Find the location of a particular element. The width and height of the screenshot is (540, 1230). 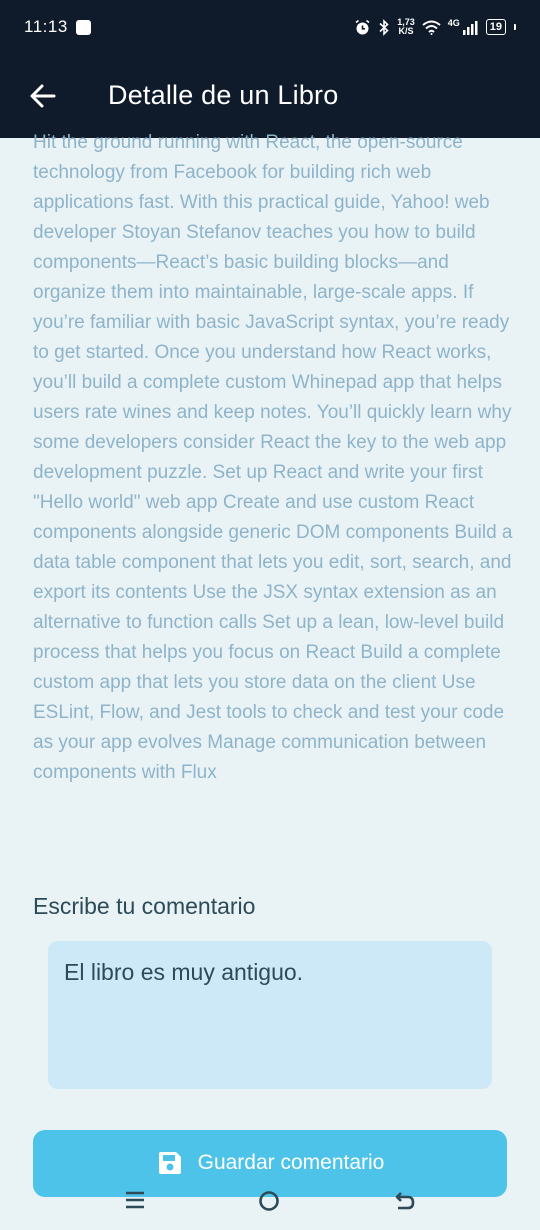

alarm-icon is located at coordinates (362, 26).